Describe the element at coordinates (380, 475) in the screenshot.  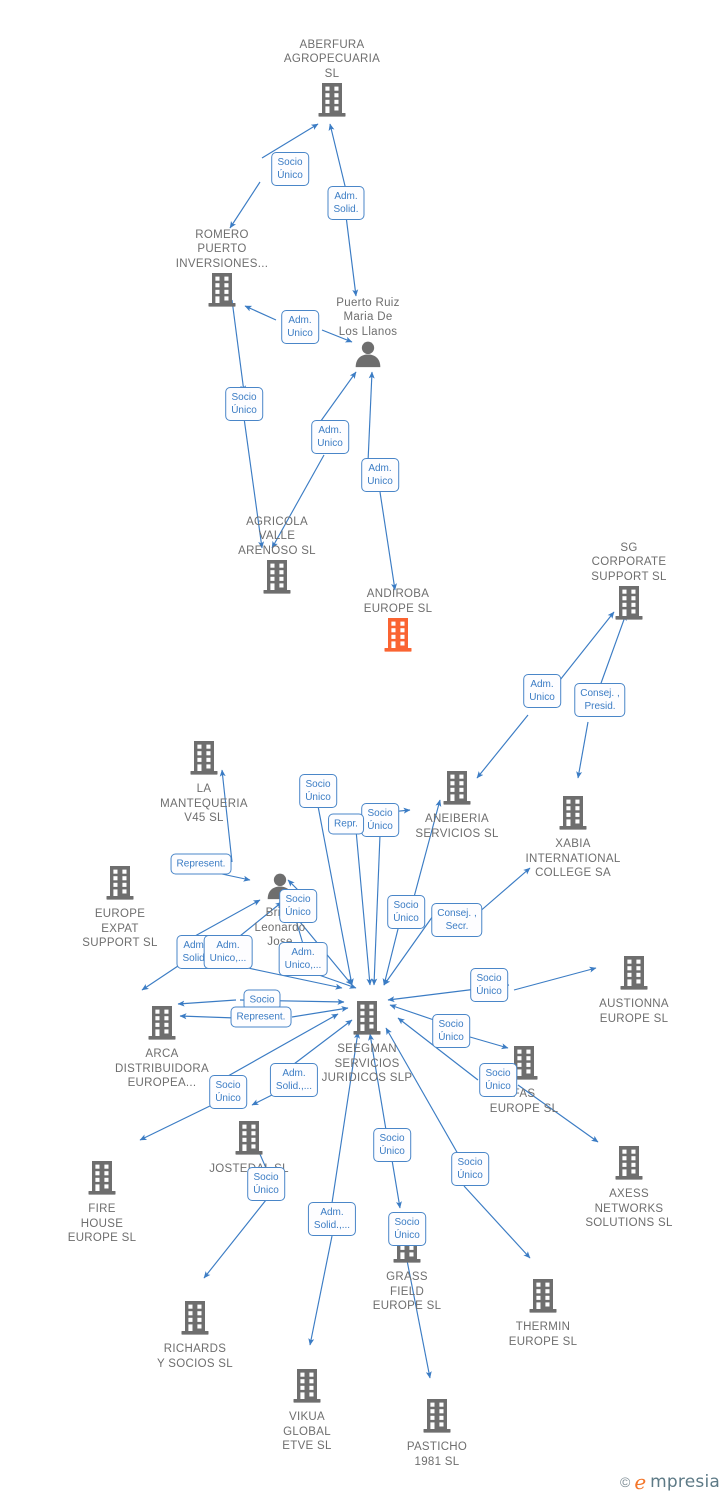
I see `relation-label-puertoruiz-to-andiroba: Adm. Unico` at that location.